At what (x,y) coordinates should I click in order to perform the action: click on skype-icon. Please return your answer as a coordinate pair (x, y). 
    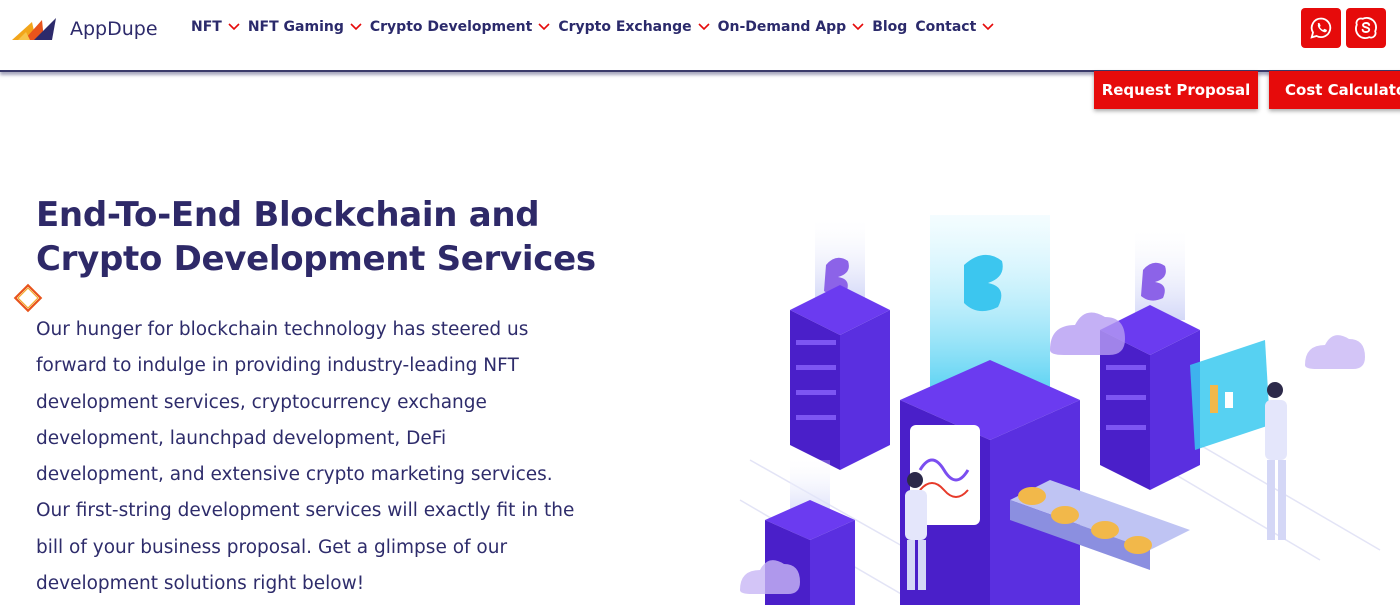
    Looking at the image, I should click on (1366, 28).